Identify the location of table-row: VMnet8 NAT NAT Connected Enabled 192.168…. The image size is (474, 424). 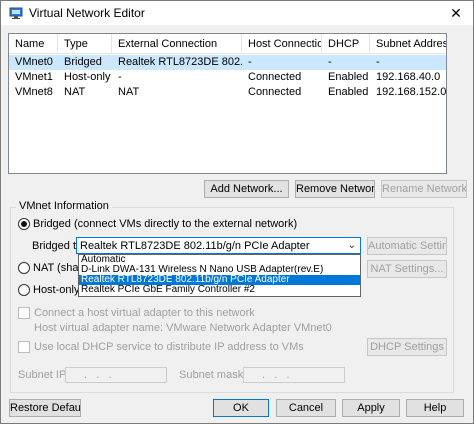
(227, 92).